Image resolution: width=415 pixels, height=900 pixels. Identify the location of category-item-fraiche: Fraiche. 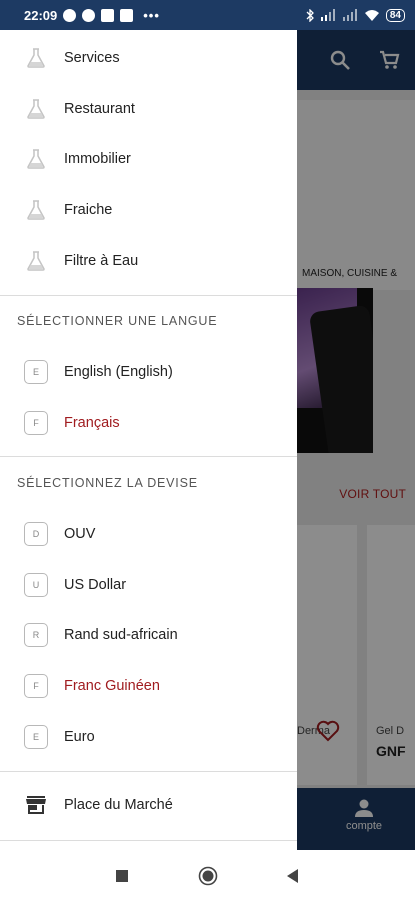
(148, 210).